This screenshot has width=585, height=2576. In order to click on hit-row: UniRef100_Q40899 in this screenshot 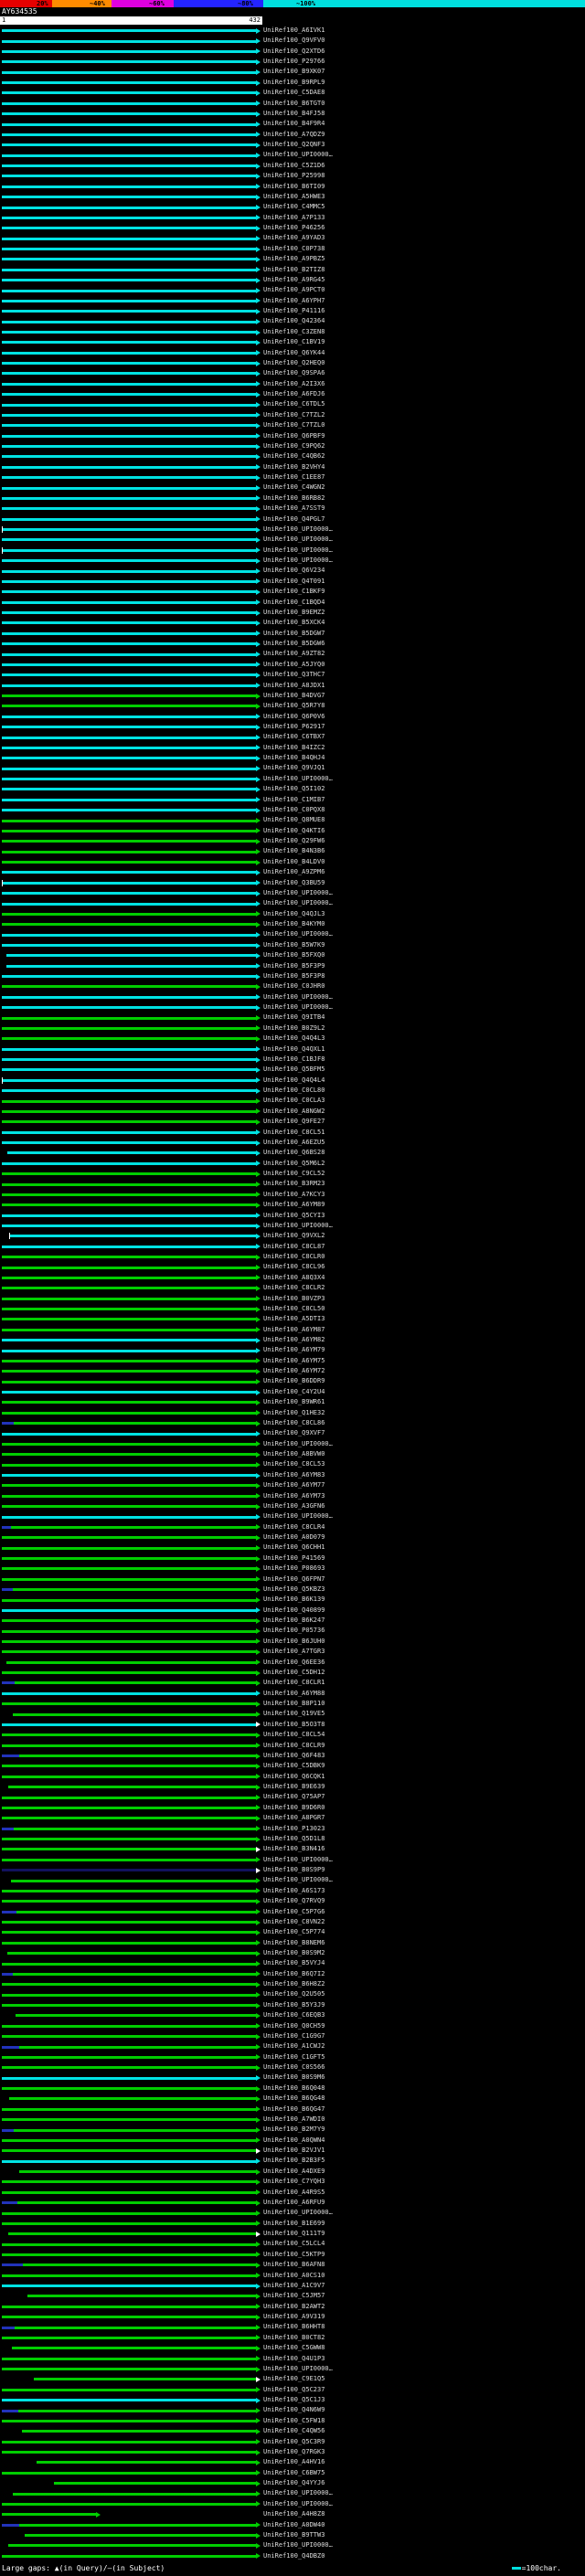, I will do `click(293, 1611)`.